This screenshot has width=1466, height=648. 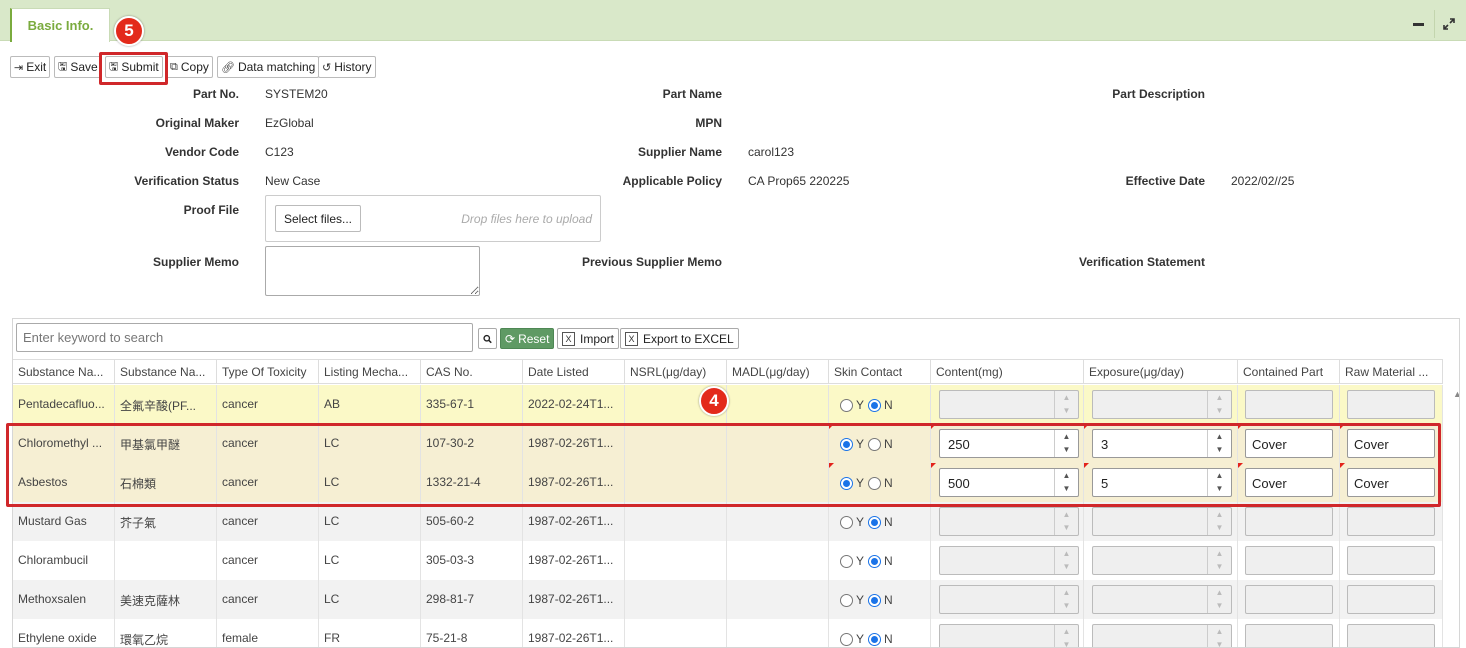 What do you see at coordinates (1289, 371) in the screenshot?
I see `col-contained-part: Contained Part` at bounding box center [1289, 371].